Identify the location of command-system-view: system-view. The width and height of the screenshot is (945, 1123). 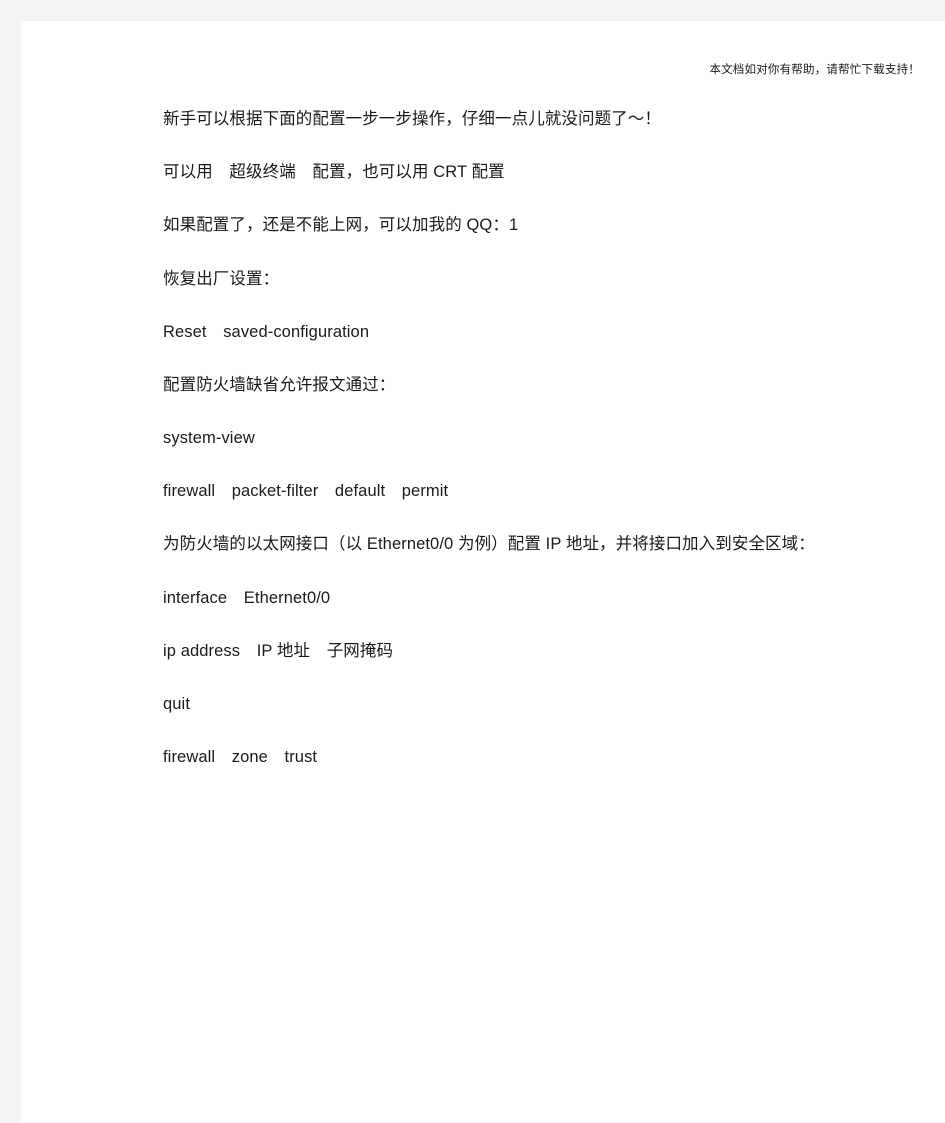
(209, 438).